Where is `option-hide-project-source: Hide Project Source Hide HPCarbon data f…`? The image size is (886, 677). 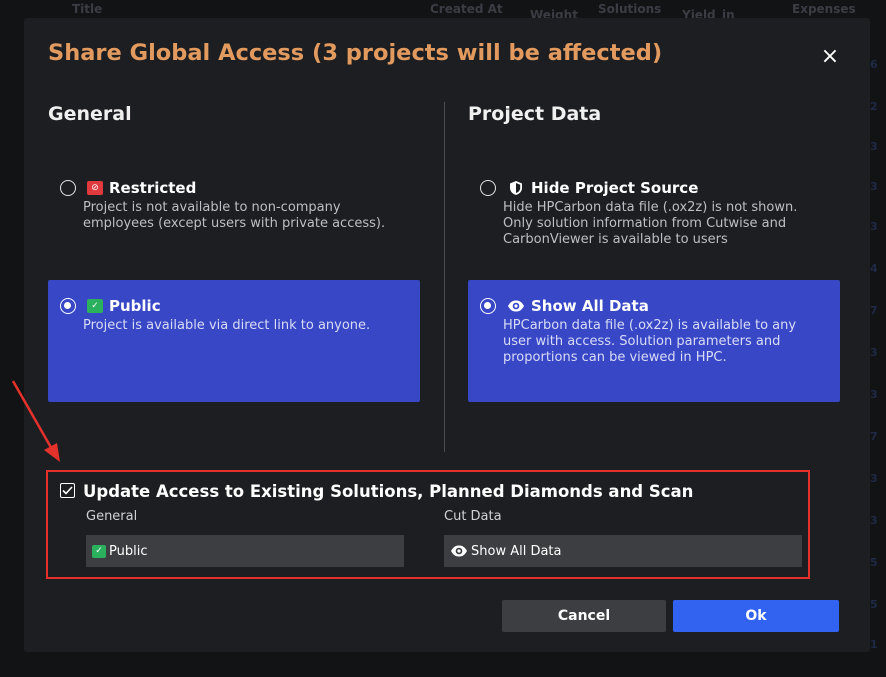 option-hide-project-source: Hide Project Source Hide HPCarbon data f… is located at coordinates (654, 217).